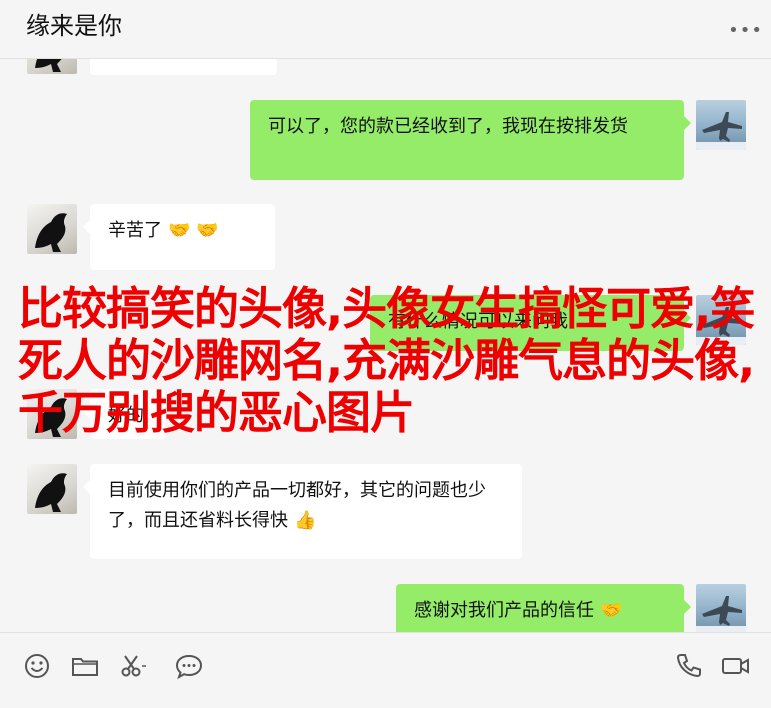 The height and width of the screenshot is (708, 771). What do you see at coordinates (189, 666) in the screenshot?
I see `chat-bubble-icon` at bounding box center [189, 666].